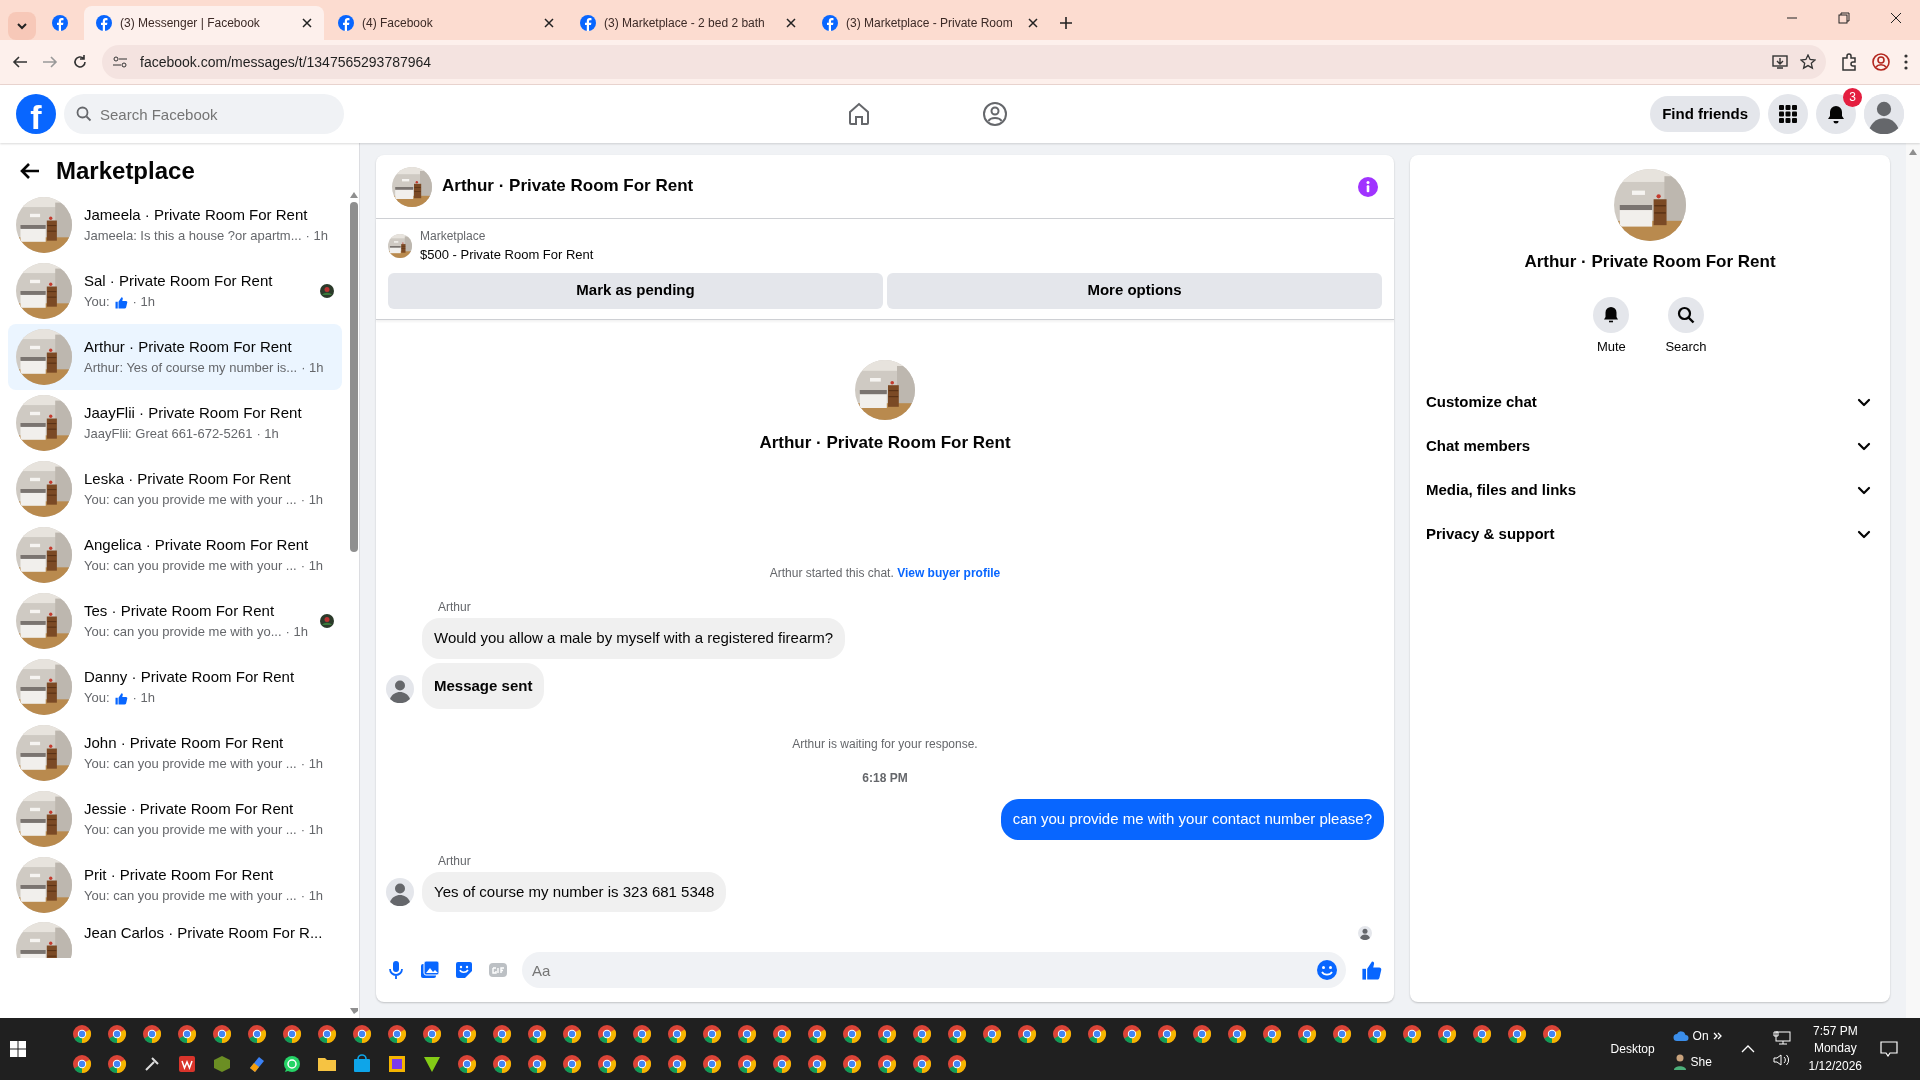 The width and height of the screenshot is (1920, 1080). What do you see at coordinates (1650, 402) in the screenshot?
I see `details-section: Customize chat` at bounding box center [1650, 402].